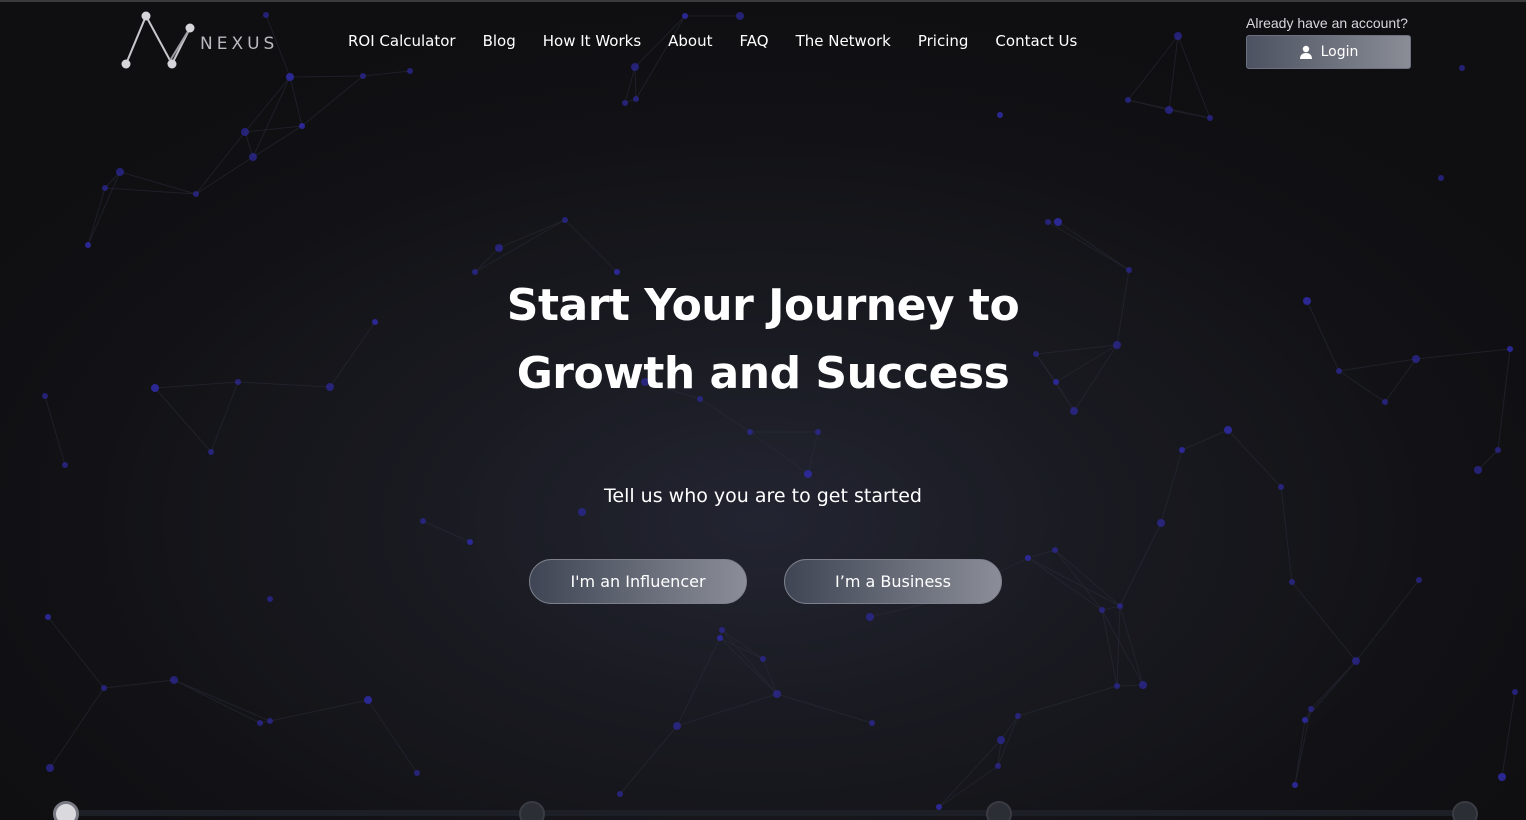  I want to click on influencer-button: I'm an Influencer, so click(638, 581).